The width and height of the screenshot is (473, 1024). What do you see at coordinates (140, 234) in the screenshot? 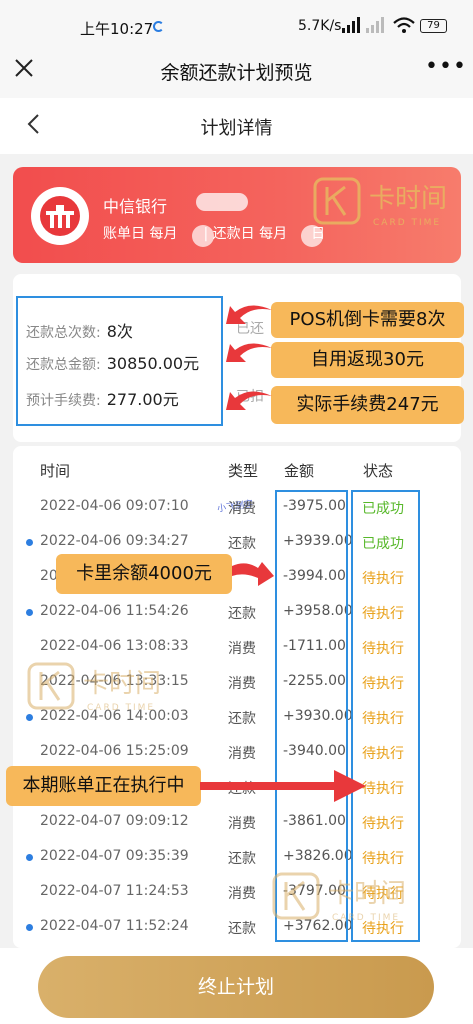
I see `bill-day-label: 账单日 每月` at bounding box center [140, 234].